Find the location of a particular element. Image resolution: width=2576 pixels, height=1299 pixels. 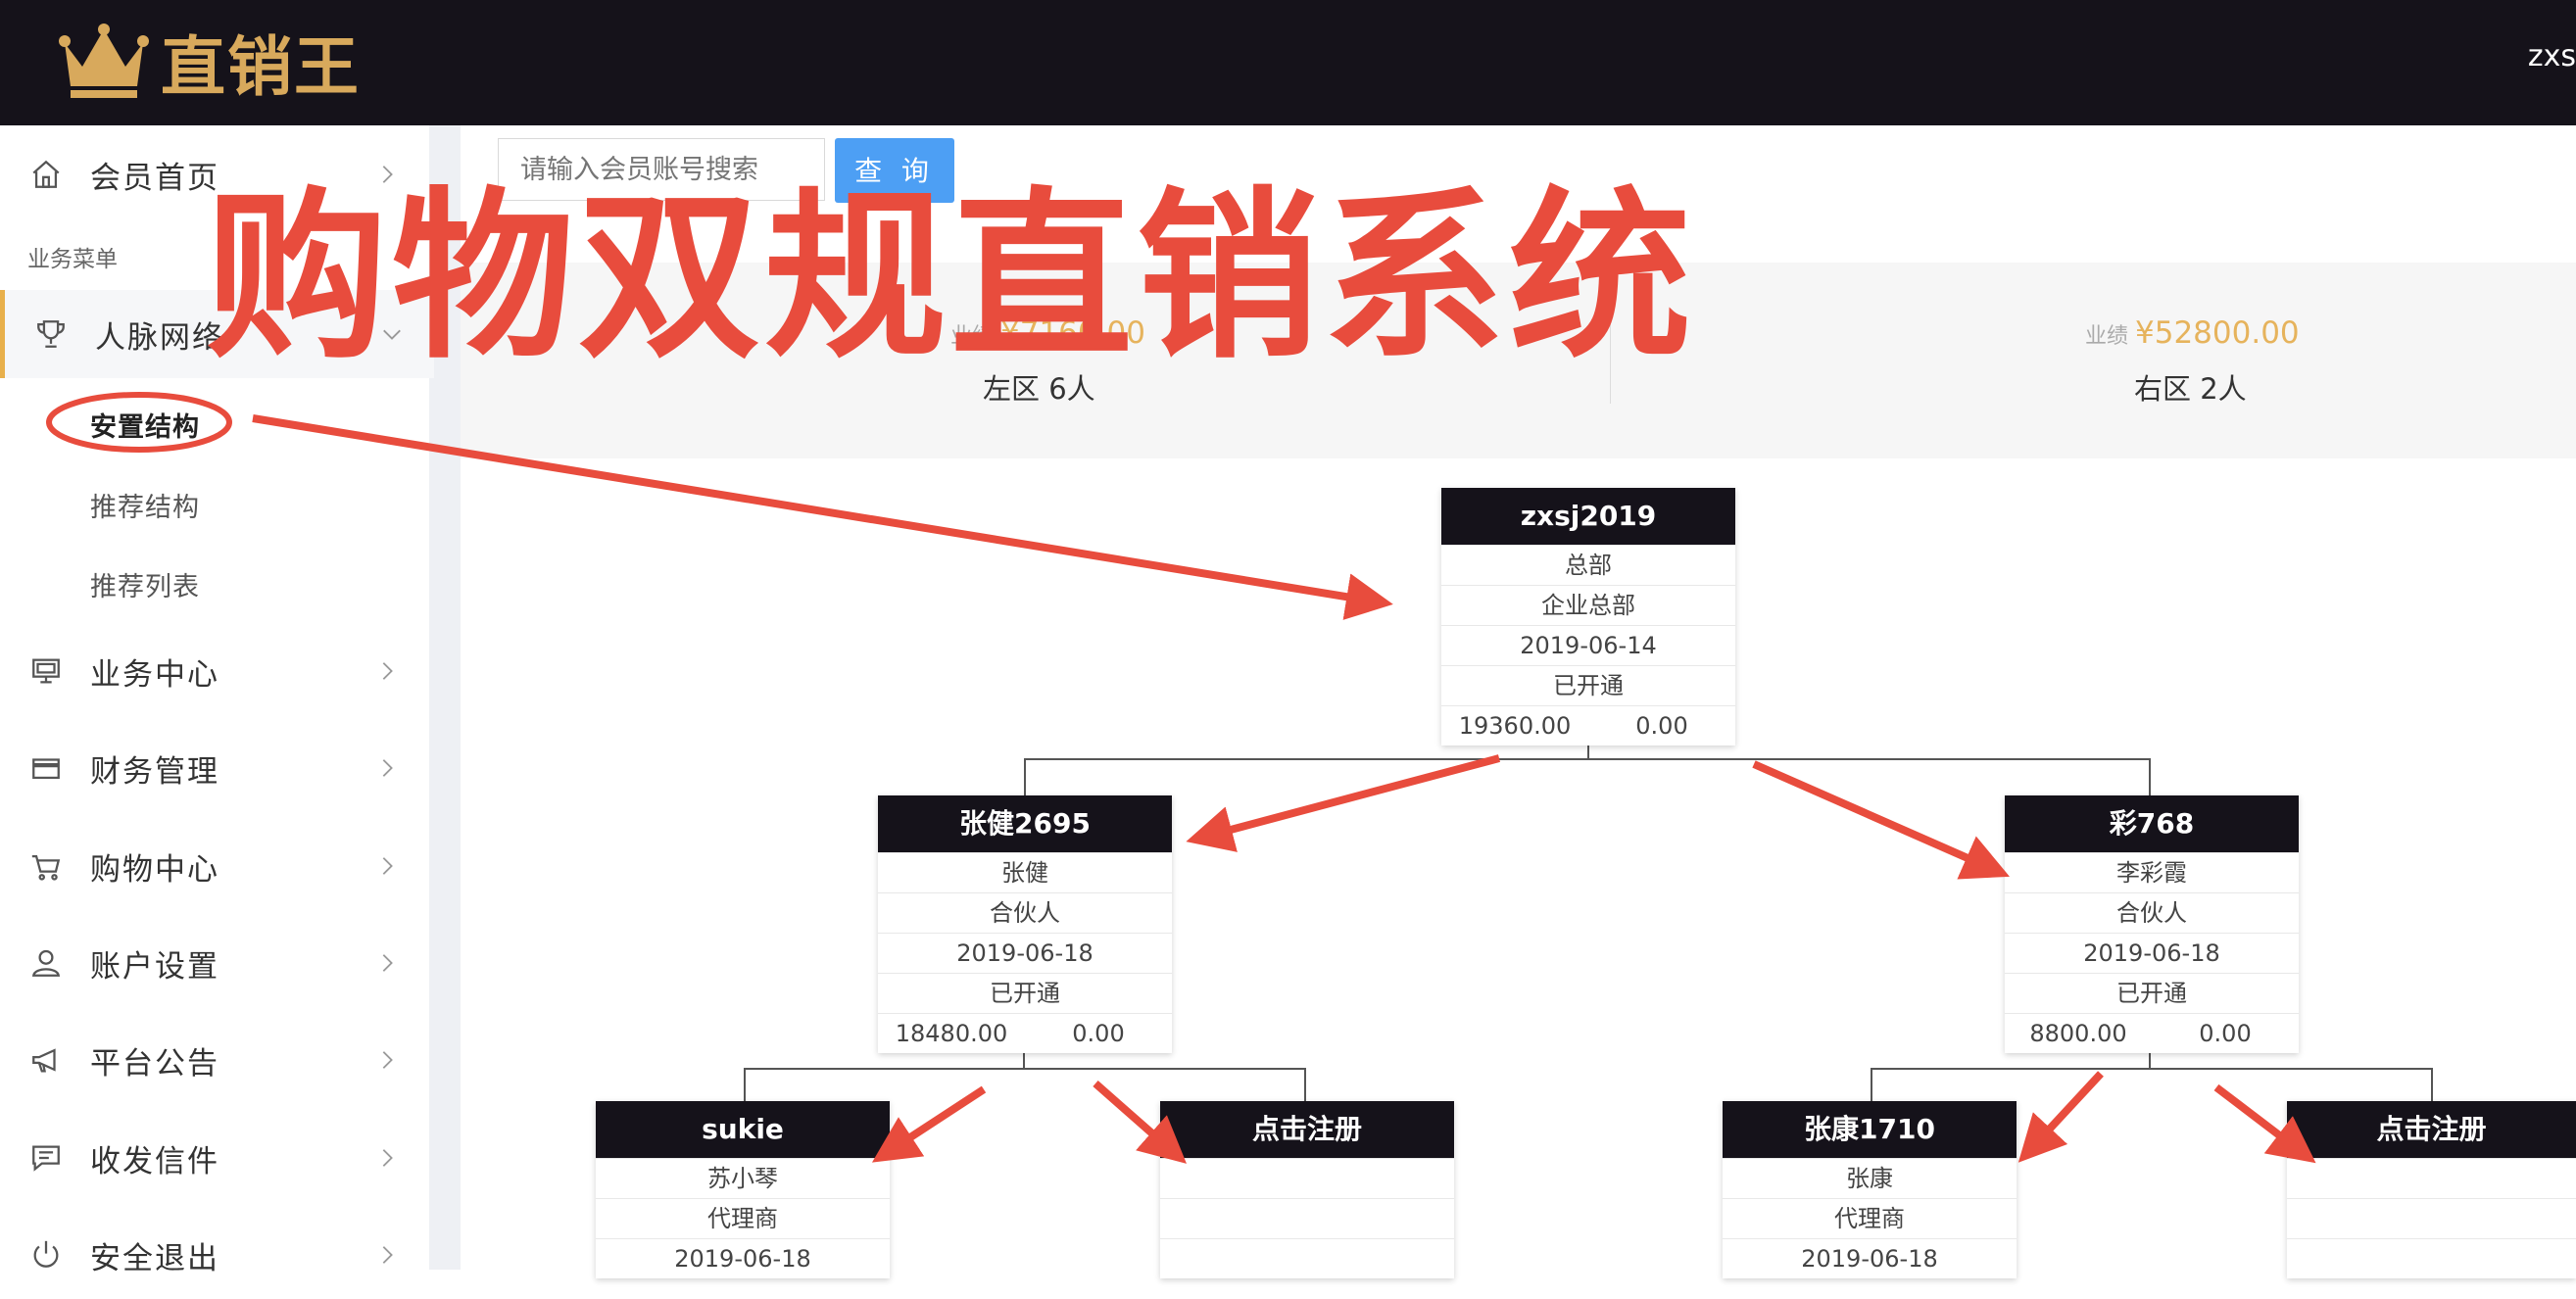

tree-node-left-right: 点击注册 is located at coordinates (1307, 1189).